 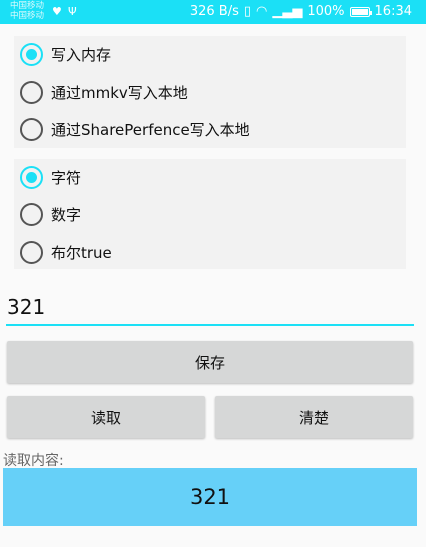 I want to click on radio-mmkv: 通过mmkv写入本地, so click(x=210, y=92).